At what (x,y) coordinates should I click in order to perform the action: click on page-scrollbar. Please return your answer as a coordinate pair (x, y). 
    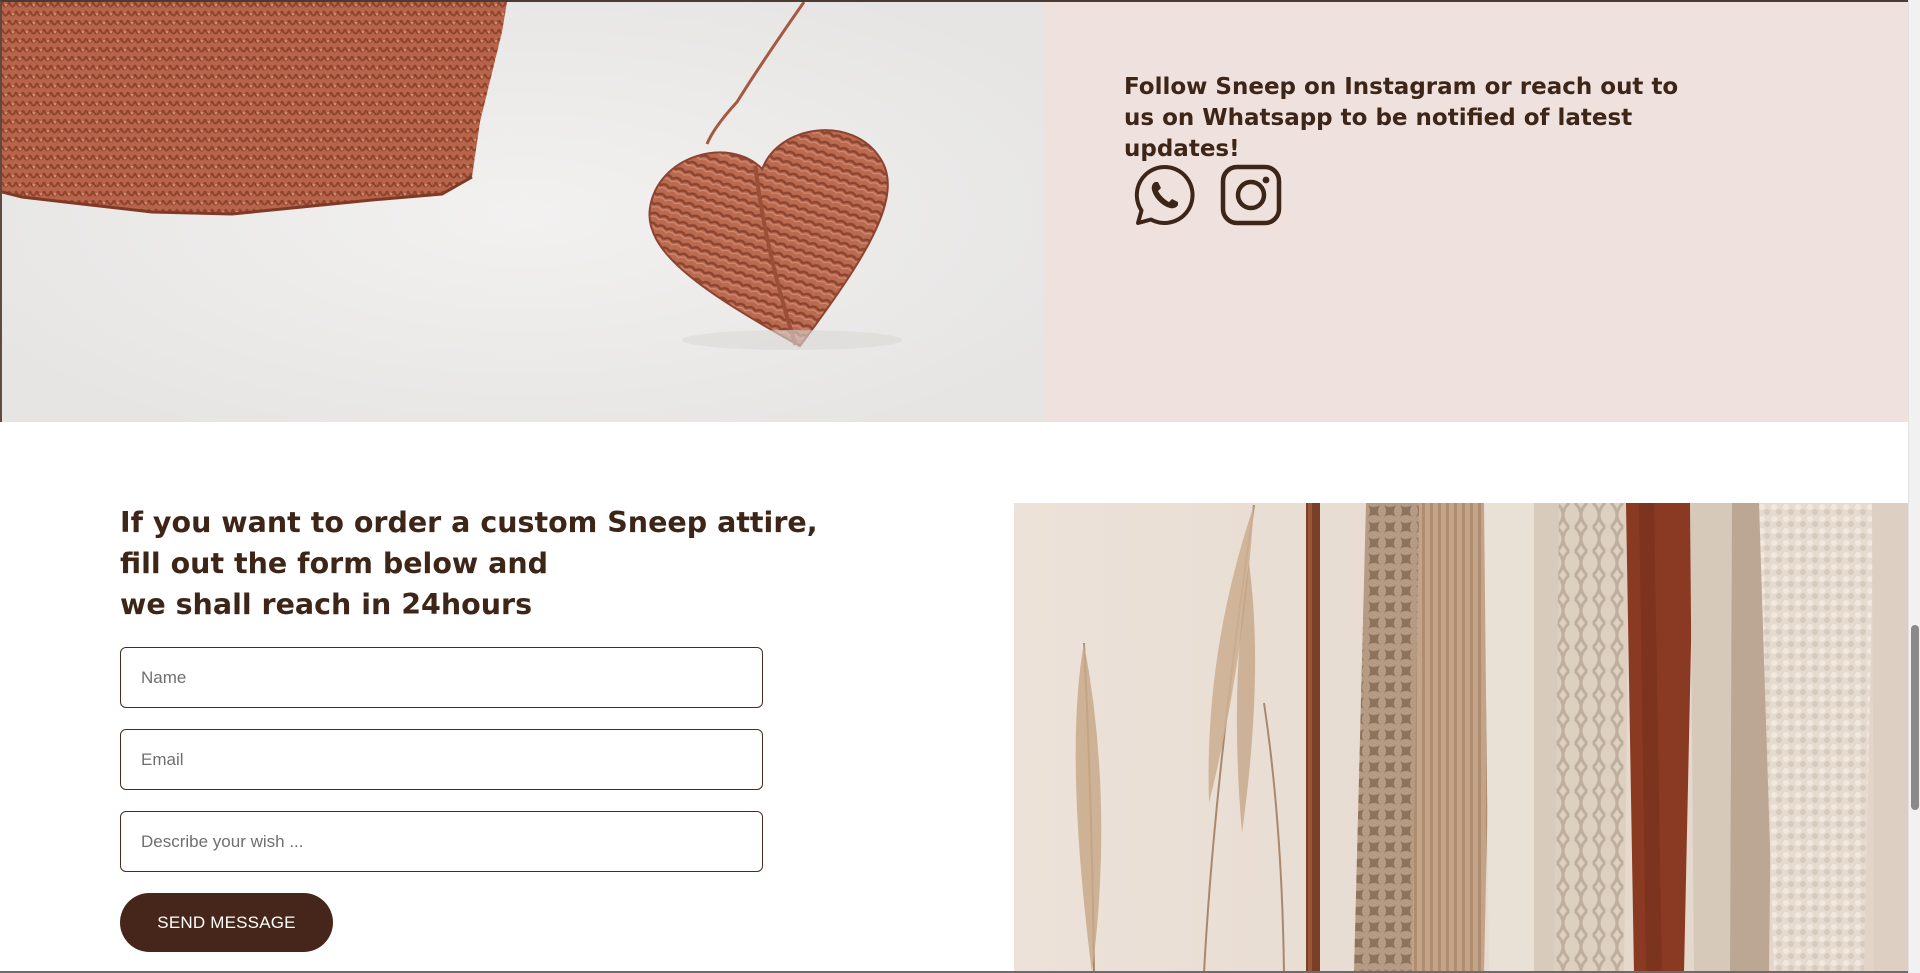
    Looking at the image, I should click on (1914, 486).